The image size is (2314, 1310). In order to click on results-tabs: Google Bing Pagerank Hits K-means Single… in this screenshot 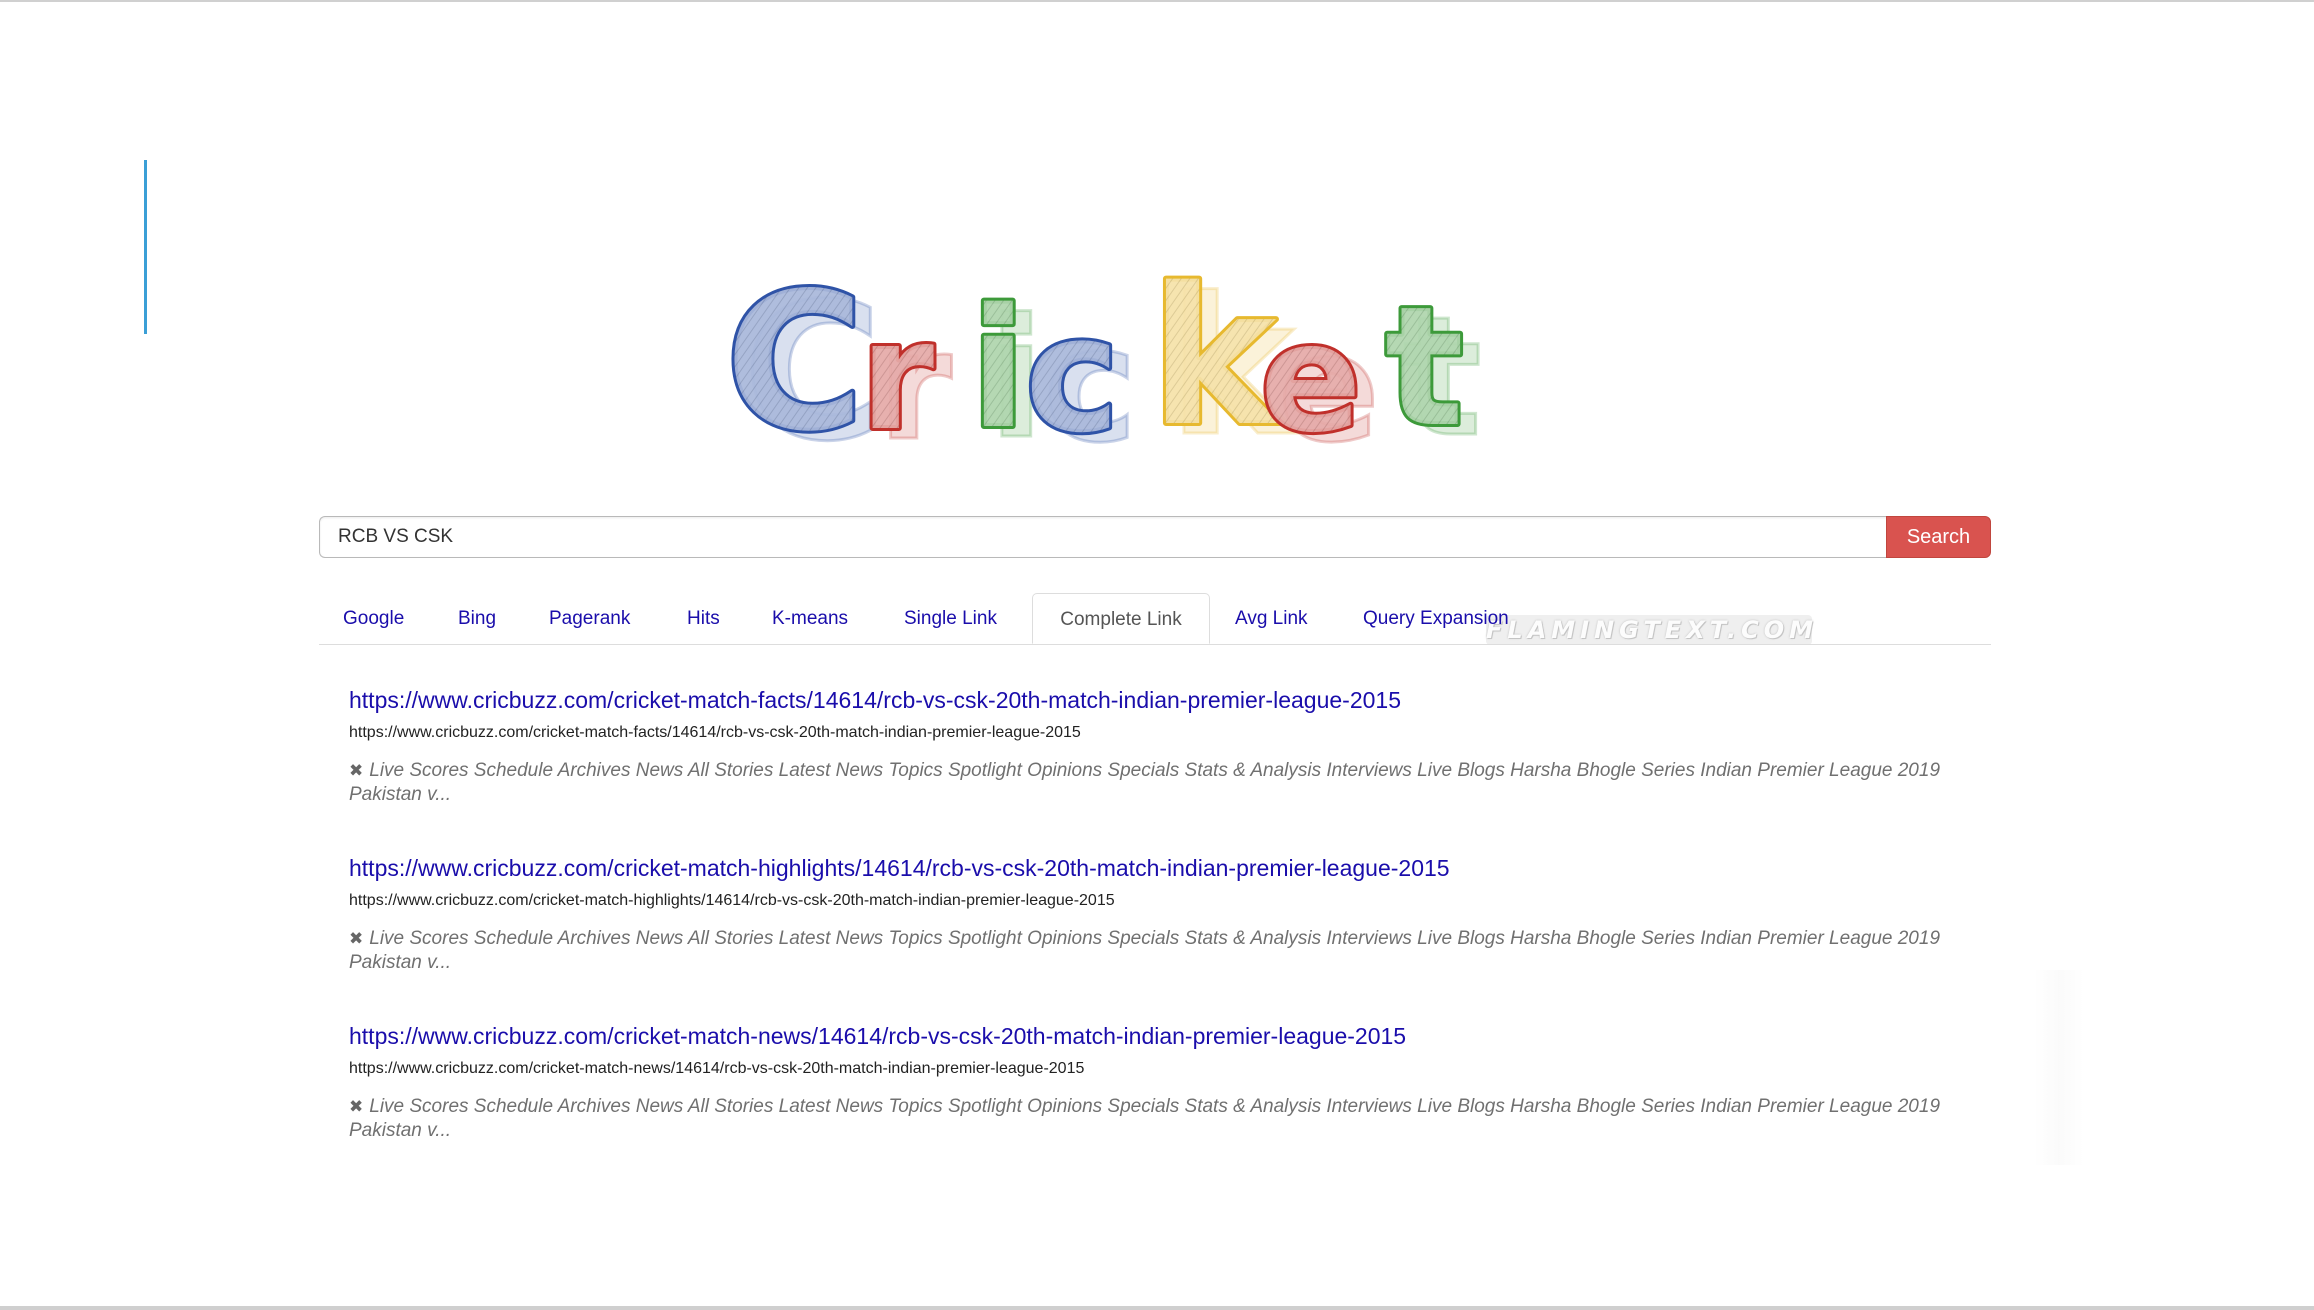, I will do `click(1155, 619)`.